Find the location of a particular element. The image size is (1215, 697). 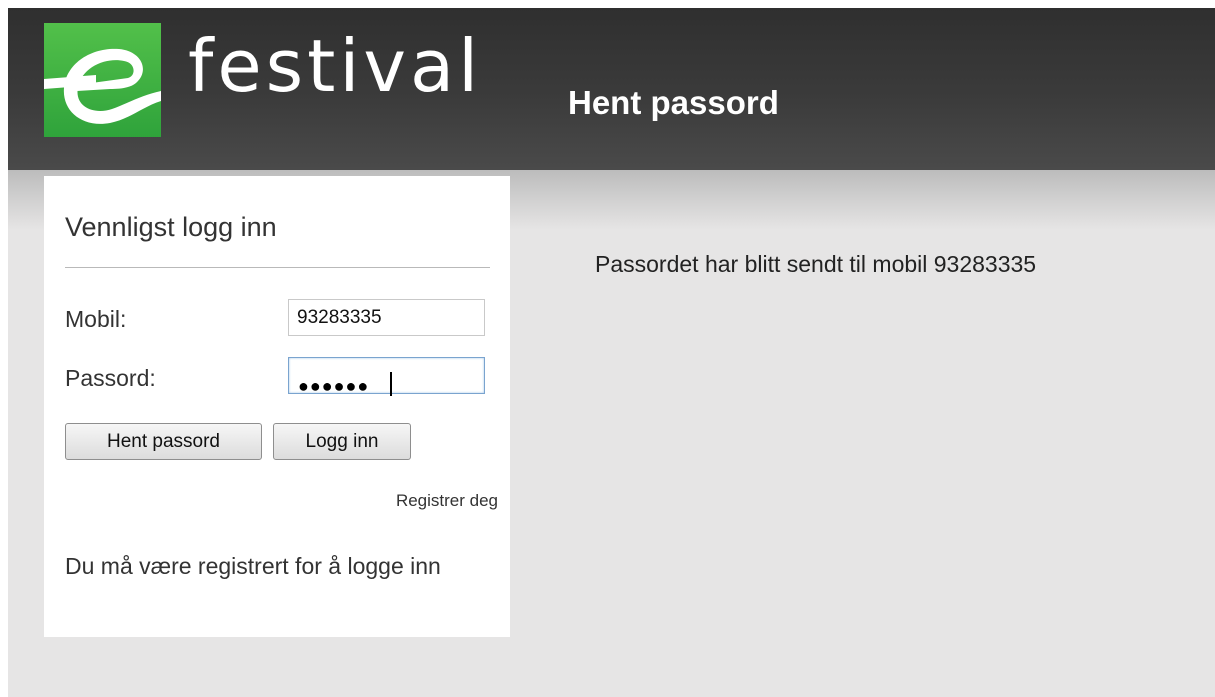

efestival-logo is located at coordinates (102, 80).